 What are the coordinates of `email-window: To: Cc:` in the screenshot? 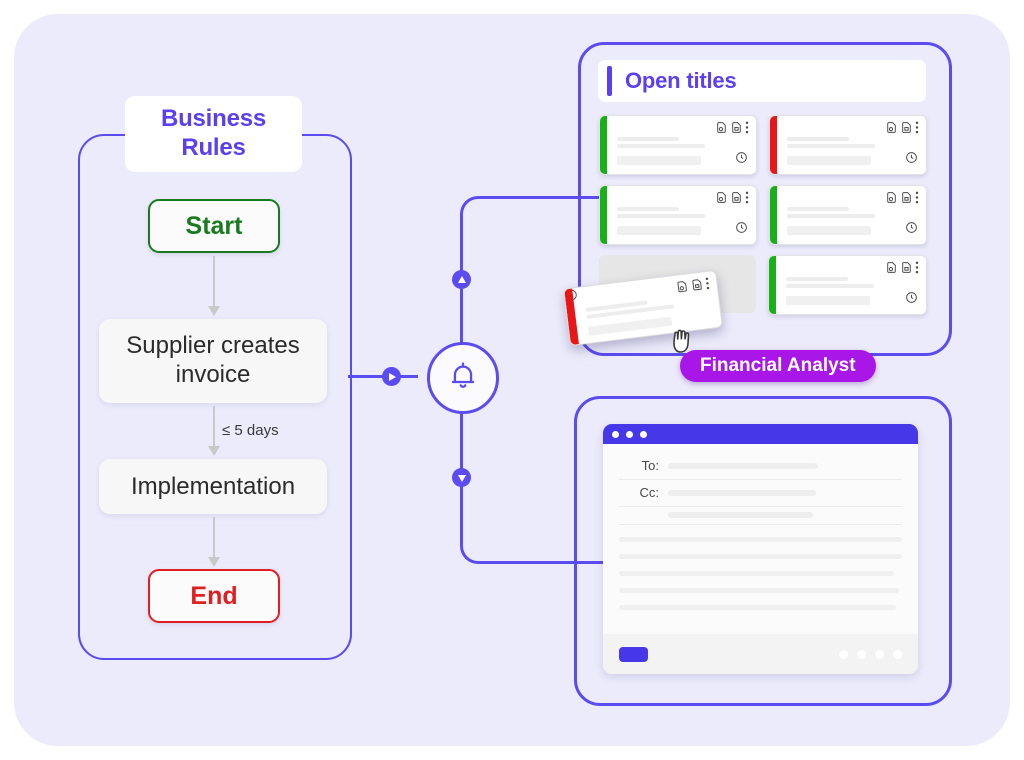 It's located at (760, 549).